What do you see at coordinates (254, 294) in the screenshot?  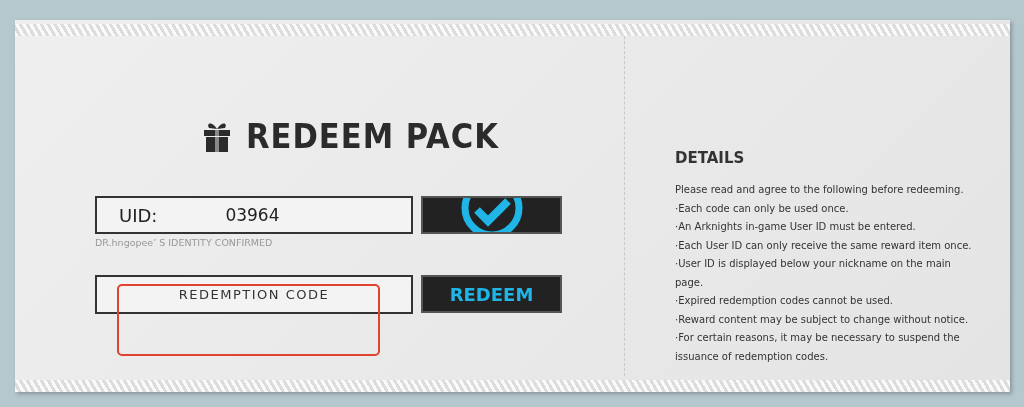 I see `redemption-code-field: REDEMPTION CODE` at bounding box center [254, 294].